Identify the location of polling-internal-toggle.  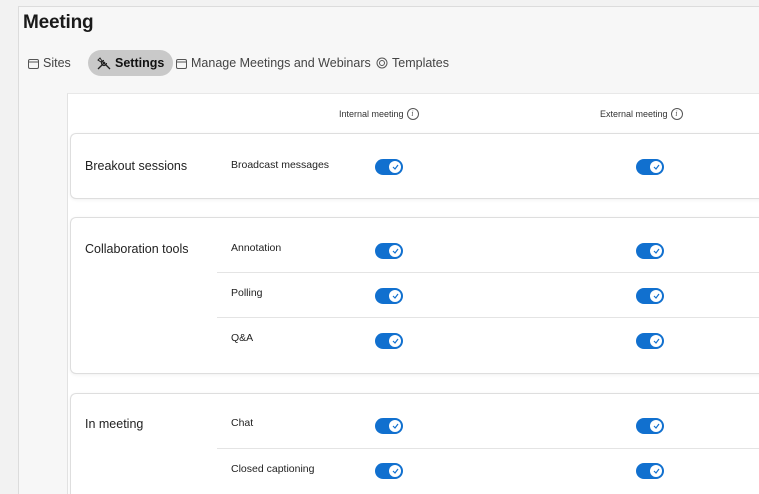
(389, 296).